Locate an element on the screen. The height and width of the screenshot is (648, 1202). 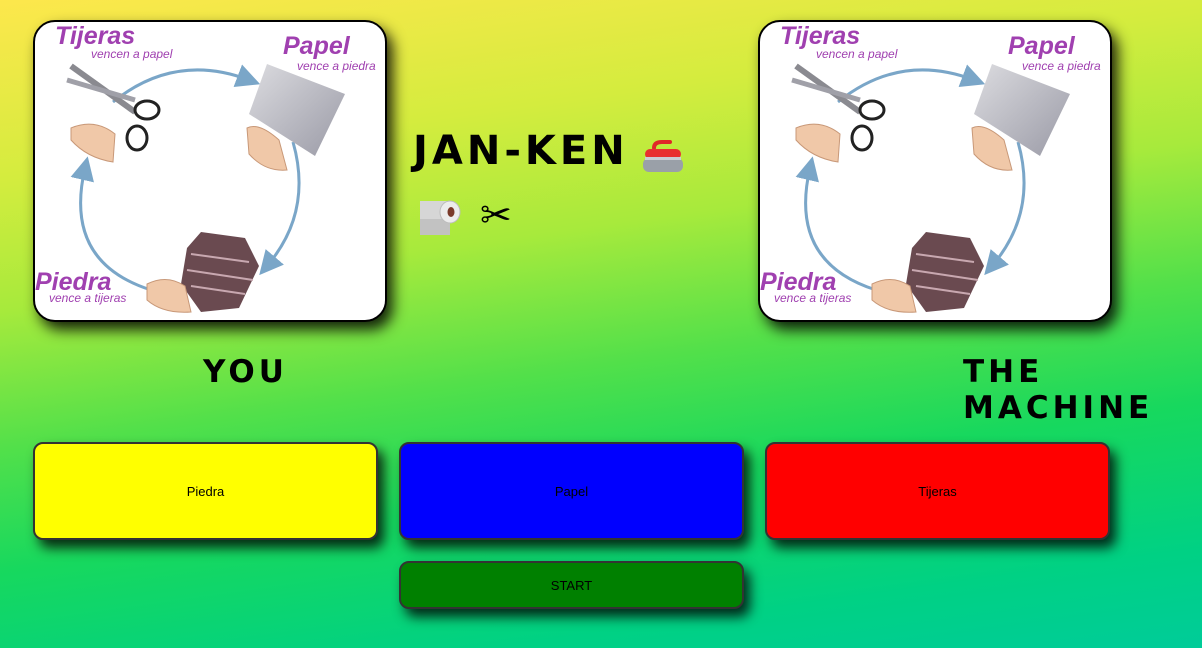
piedra-button: Piedra is located at coordinates (205, 491).